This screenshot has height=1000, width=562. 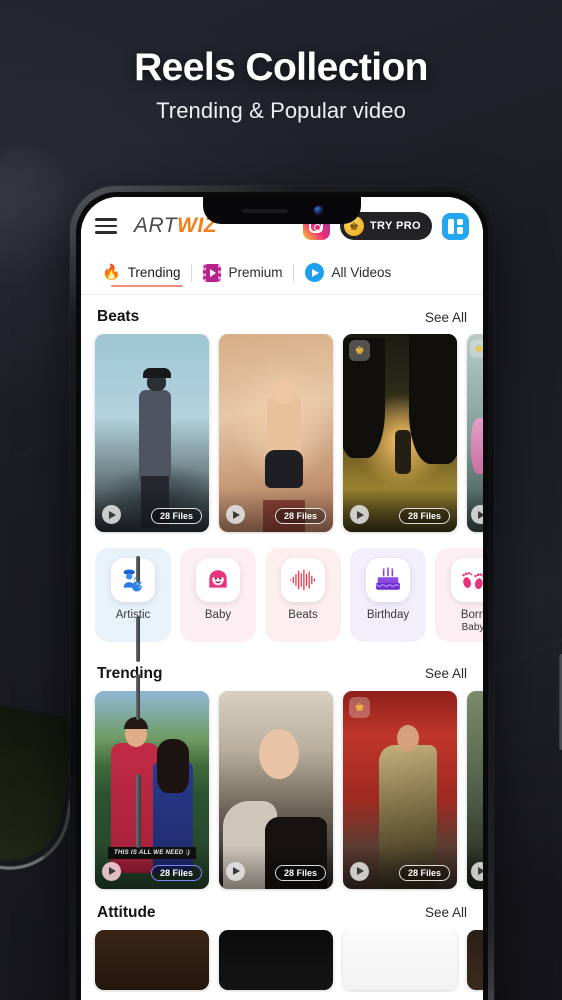 I want to click on play-circle-icon, so click(x=315, y=272).